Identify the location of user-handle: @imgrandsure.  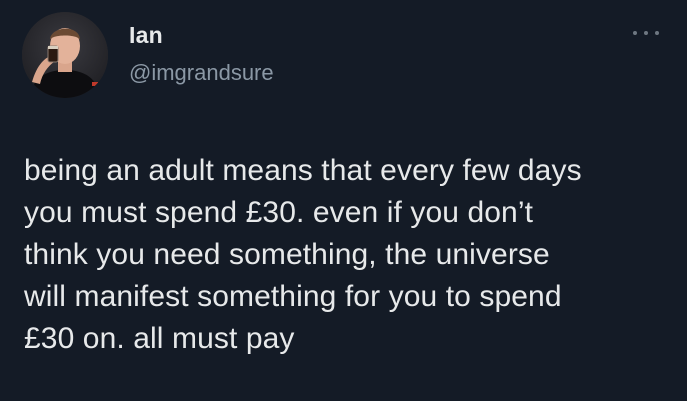
(201, 73).